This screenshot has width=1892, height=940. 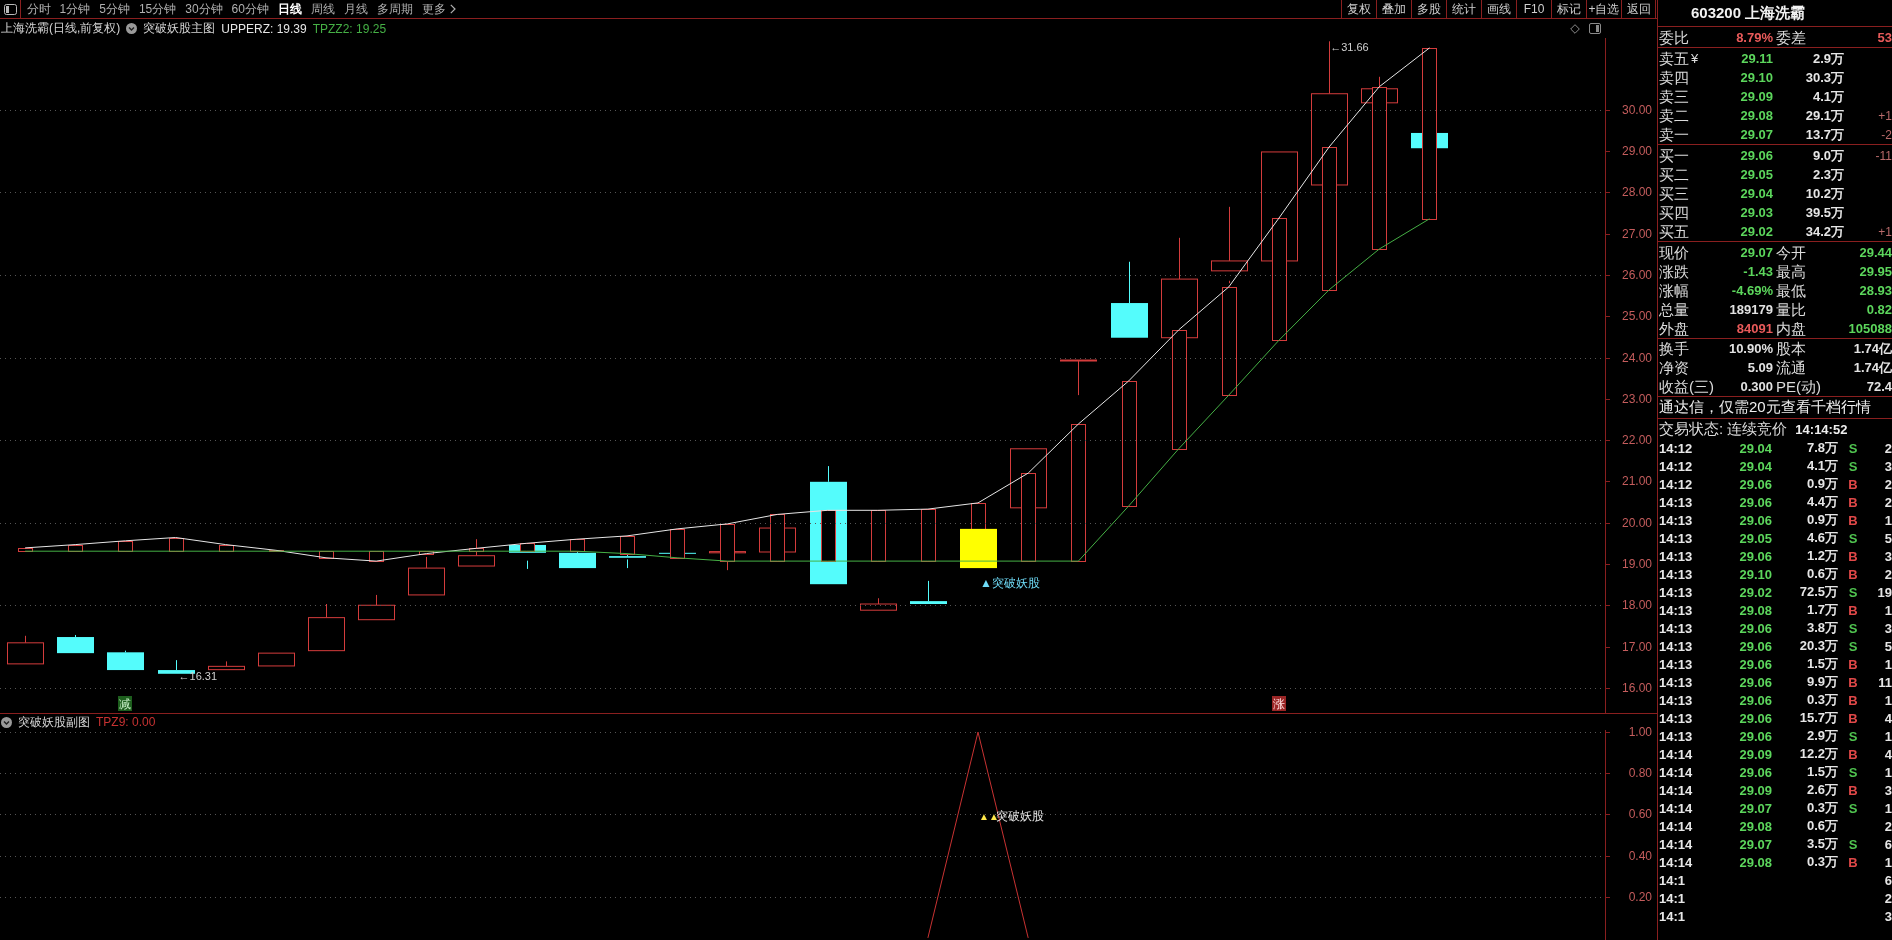 I want to click on tool-button: 画线, so click(x=1498, y=9).